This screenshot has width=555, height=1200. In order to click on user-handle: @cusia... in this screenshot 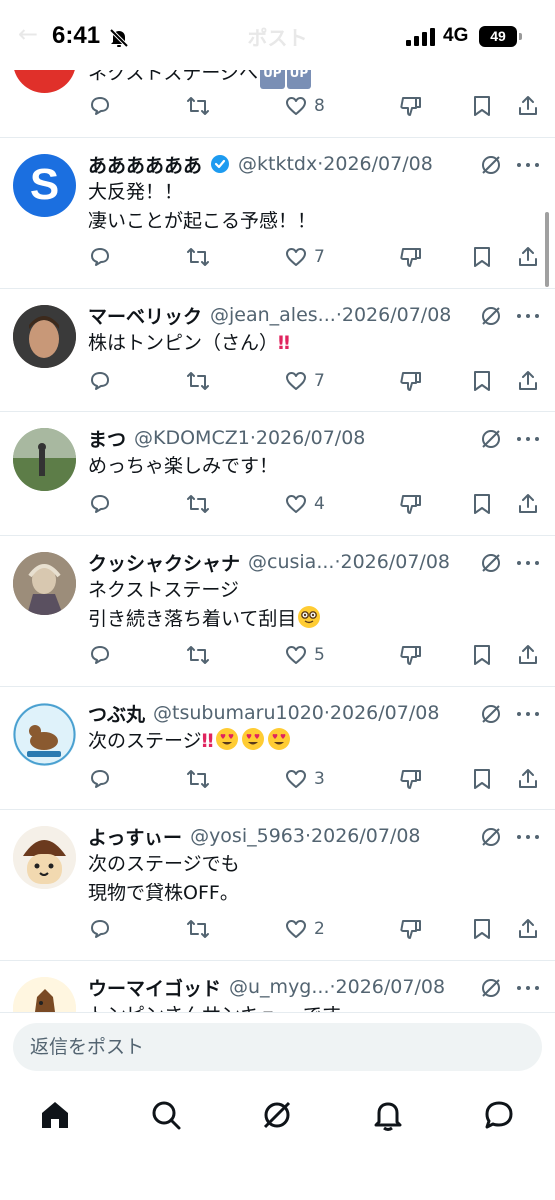, I will do `click(291, 562)`.